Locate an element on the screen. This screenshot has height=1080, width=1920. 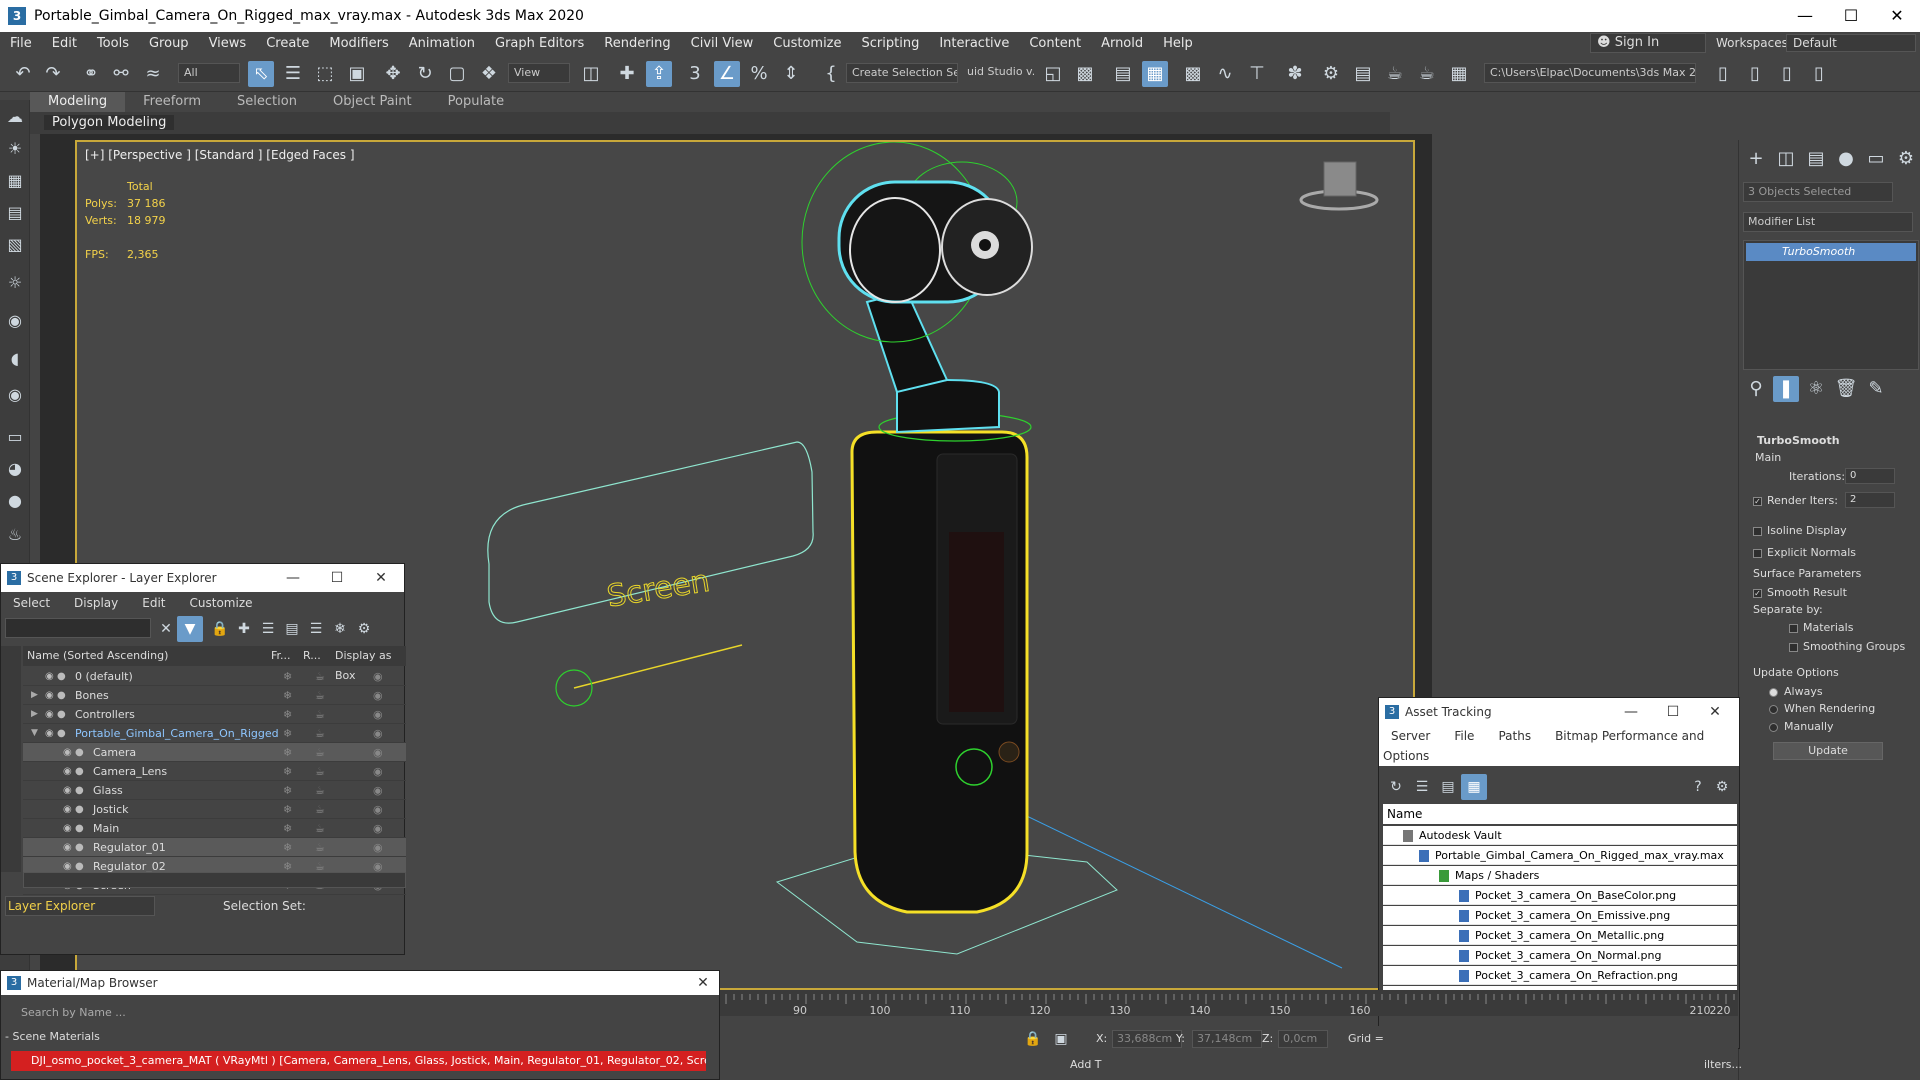
asset-menu-server: Server is located at coordinates (1410, 736).